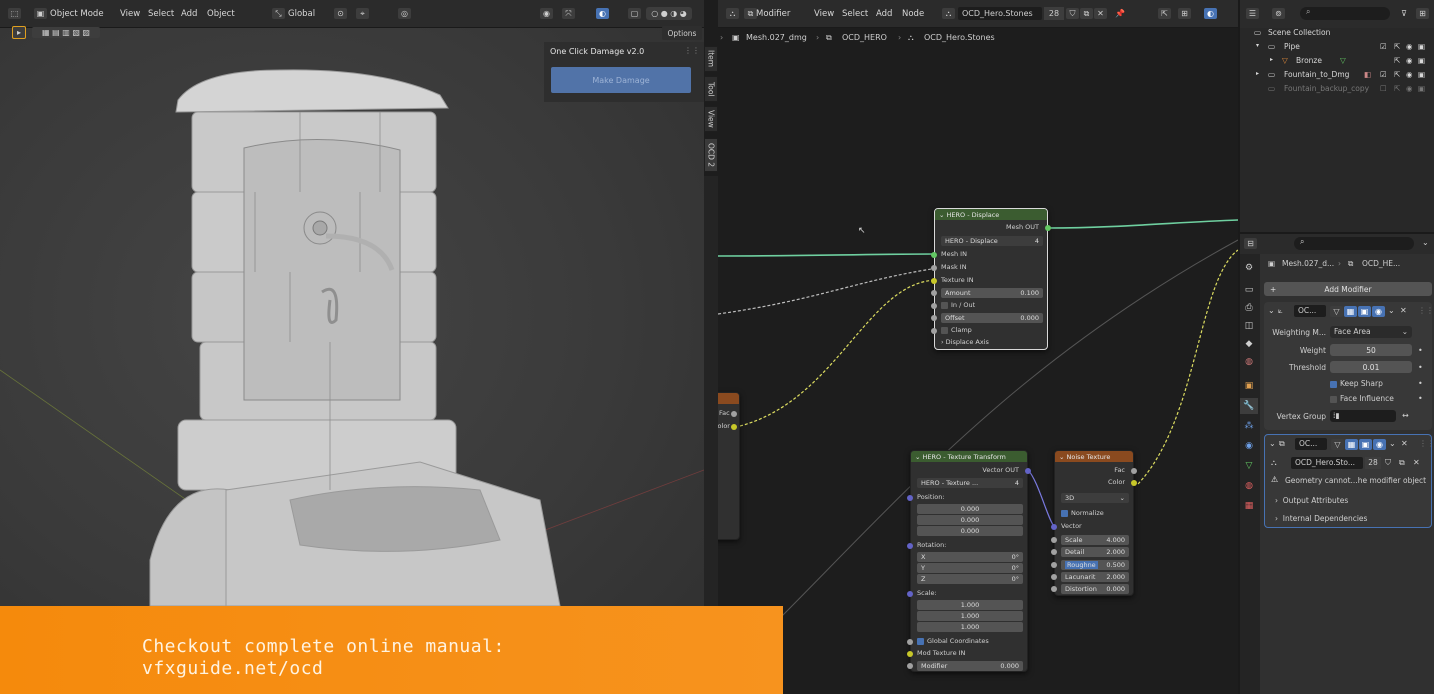 The image size is (1434, 694). I want to click on position-y-field: 0.000, so click(970, 520).